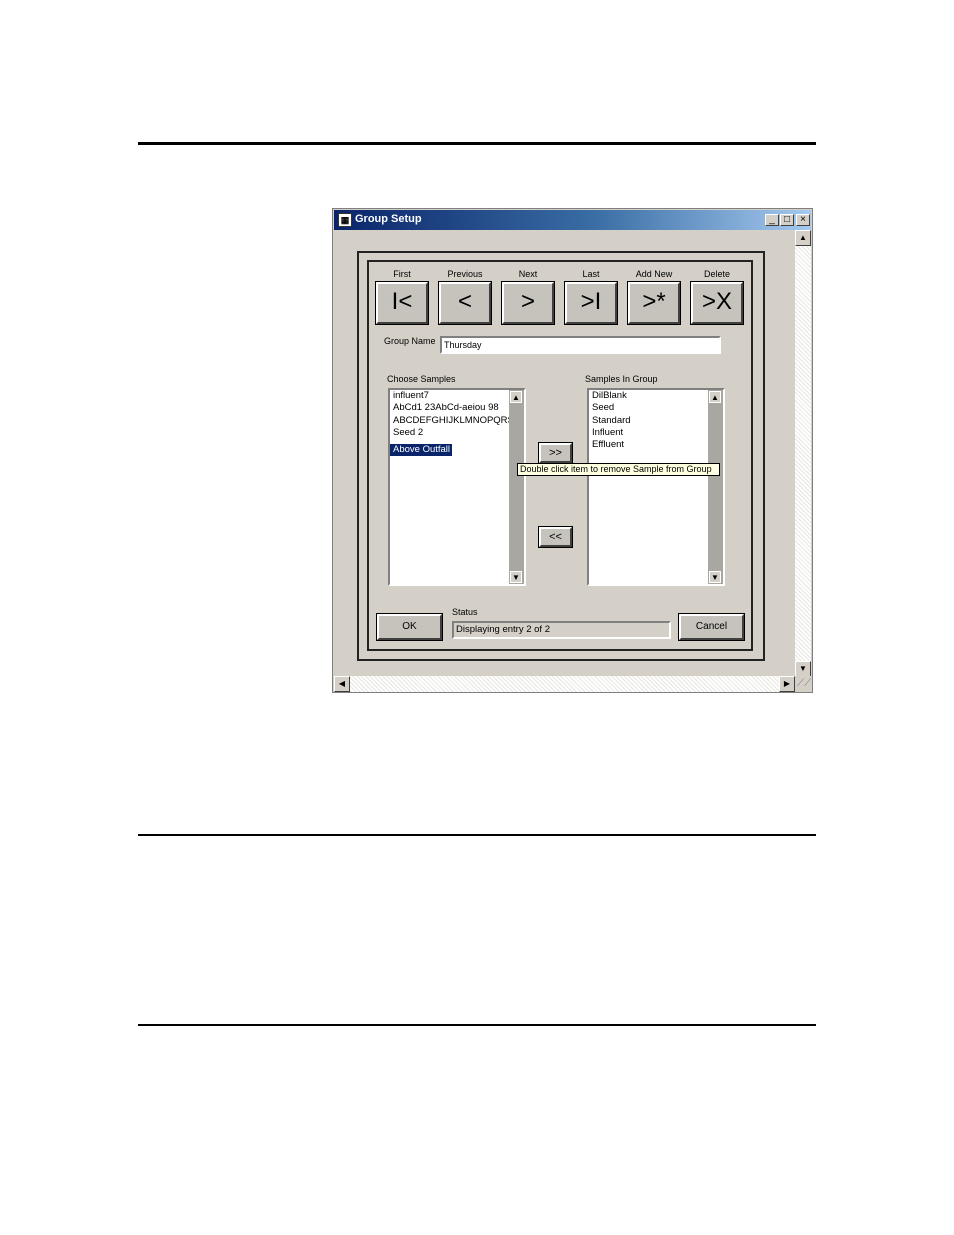 The image size is (954, 1235). I want to click on list-item: AbCd1 23AbCd-aeiou 98, so click(457, 408).